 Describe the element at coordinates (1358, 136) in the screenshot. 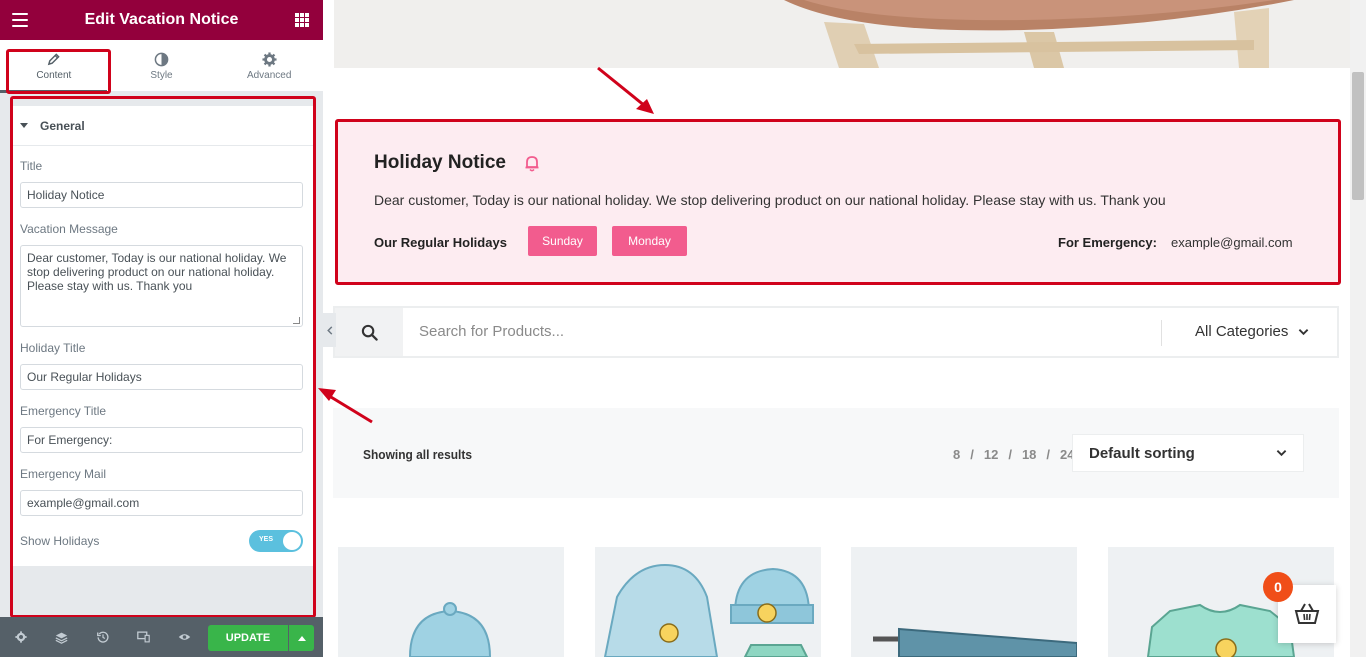

I see `scrollbar-thumb` at that location.